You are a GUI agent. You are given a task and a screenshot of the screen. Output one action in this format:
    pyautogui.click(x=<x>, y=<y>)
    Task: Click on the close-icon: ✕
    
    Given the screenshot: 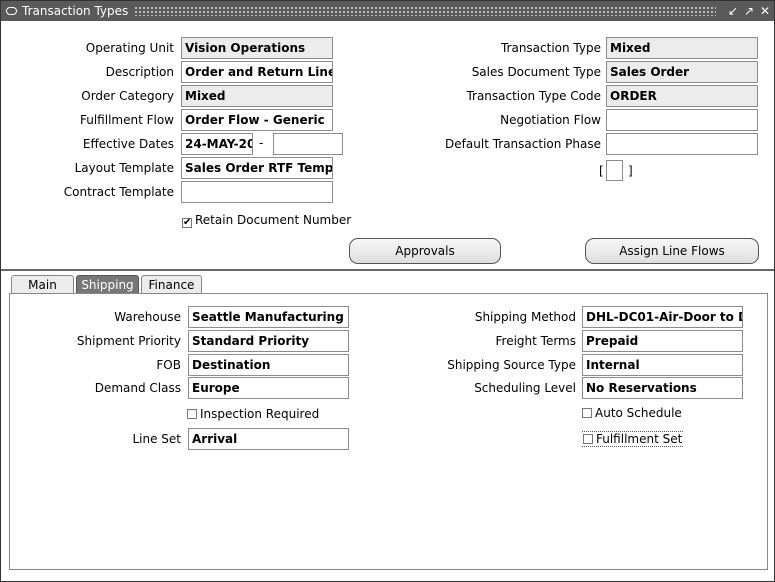 What is the action you would take?
    pyautogui.click(x=765, y=11)
    